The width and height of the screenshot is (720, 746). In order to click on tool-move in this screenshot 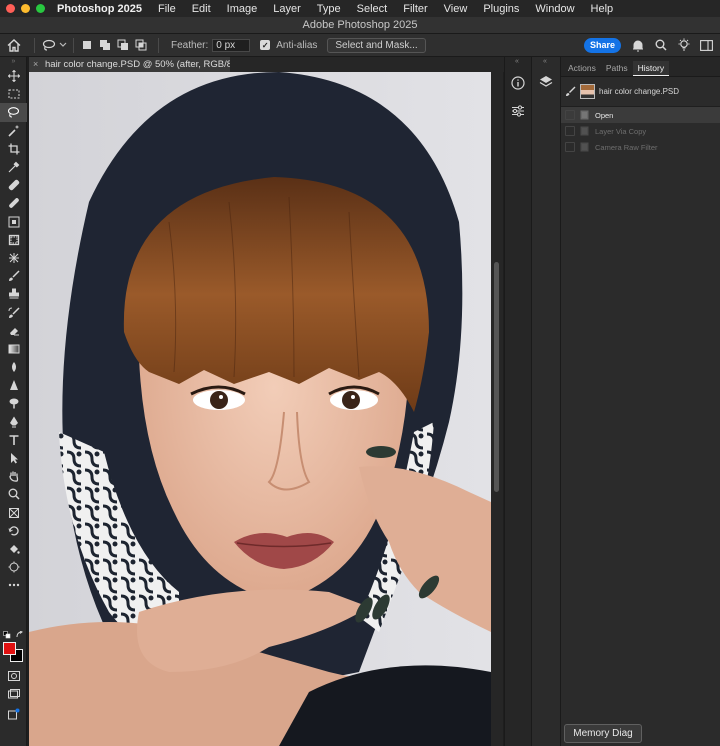, I will do `click(13, 76)`.